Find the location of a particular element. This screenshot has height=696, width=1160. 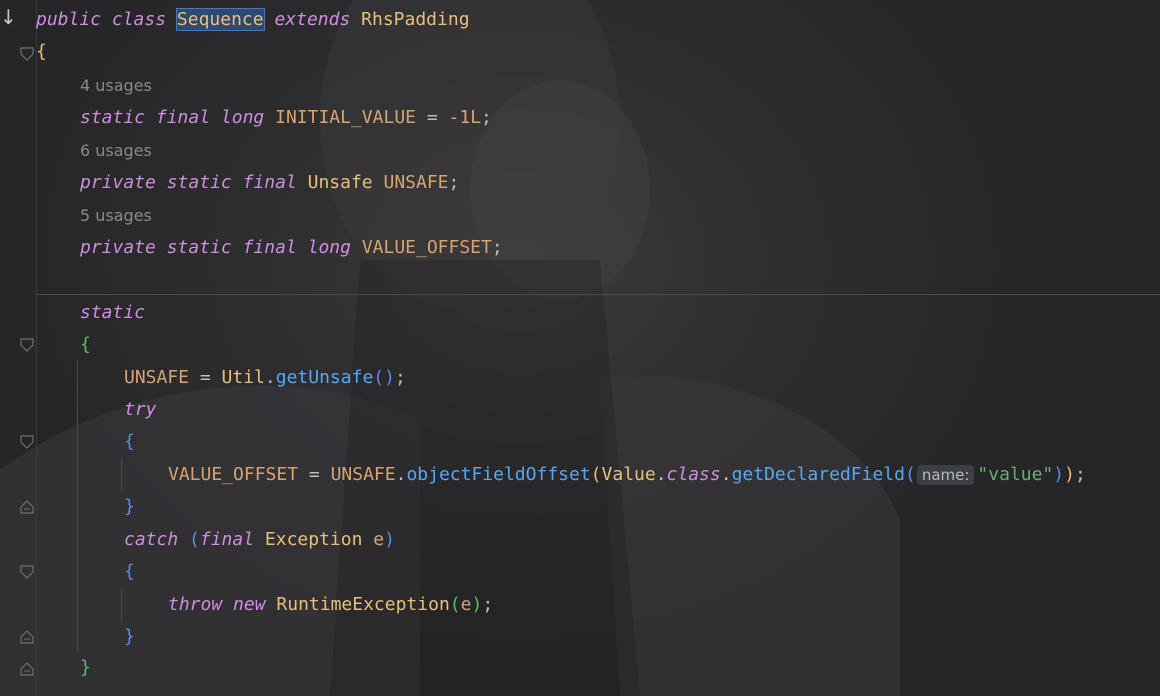

try-open-brace: { is located at coordinates (129, 442).